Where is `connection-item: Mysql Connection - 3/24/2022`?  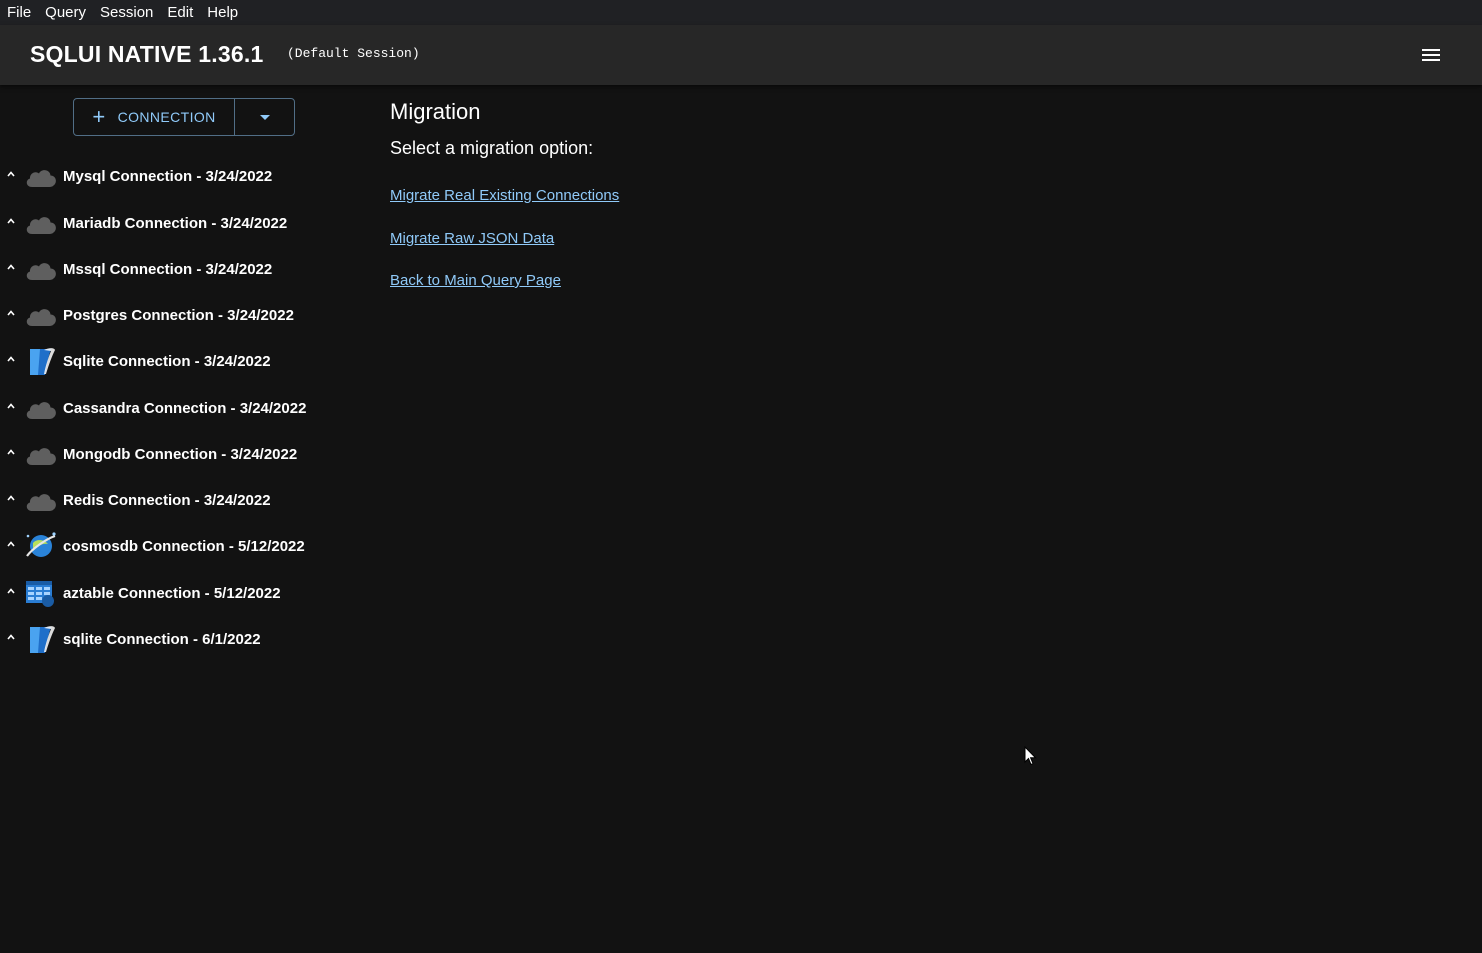 connection-item: Mysql Connection - 3/24/2022 is located at coordinates (180, 177).